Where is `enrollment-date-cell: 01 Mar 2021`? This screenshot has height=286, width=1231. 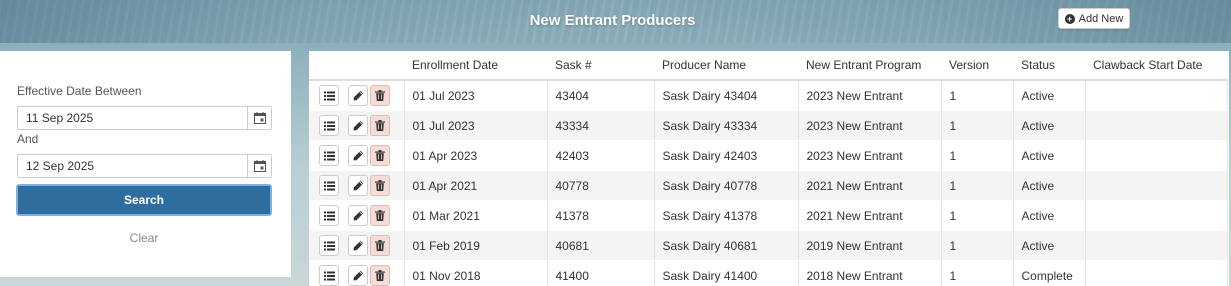
enrollment-date-cell: 01 Mar 2021 is located at coordinates (476, 215).